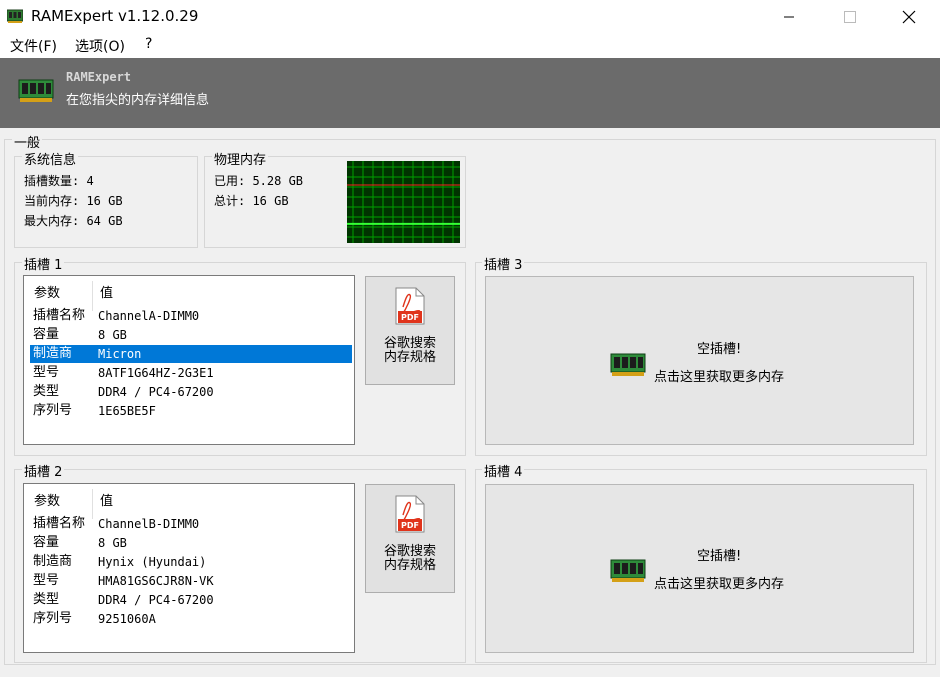 This screenshot has width=940, height=677. I want to click on row-value: ChannelB-DIMM0, so click(149, 524).